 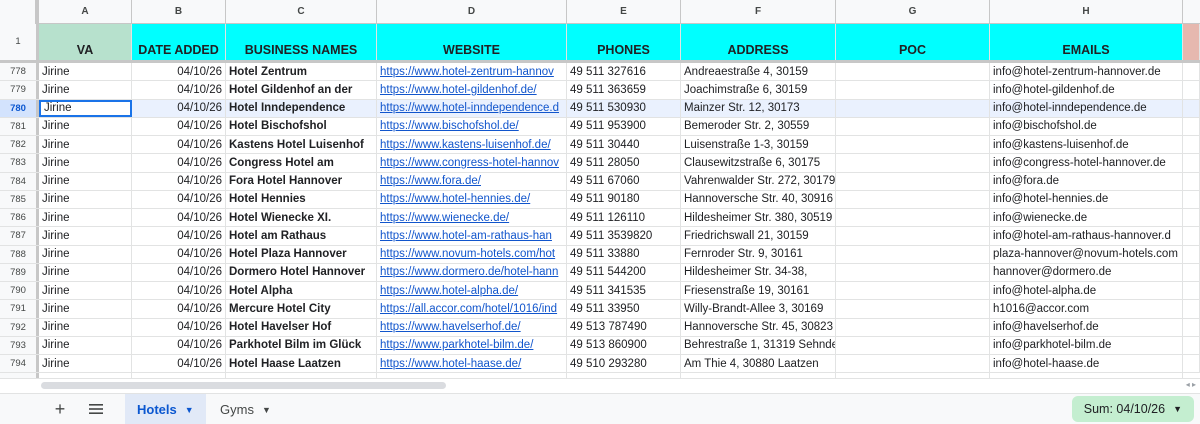 What do you see at coordinates (758, 163) in the screenshot?
I see `cell-address: Clausewitzstraße 6, 30175` at bounding box center [758, 163].